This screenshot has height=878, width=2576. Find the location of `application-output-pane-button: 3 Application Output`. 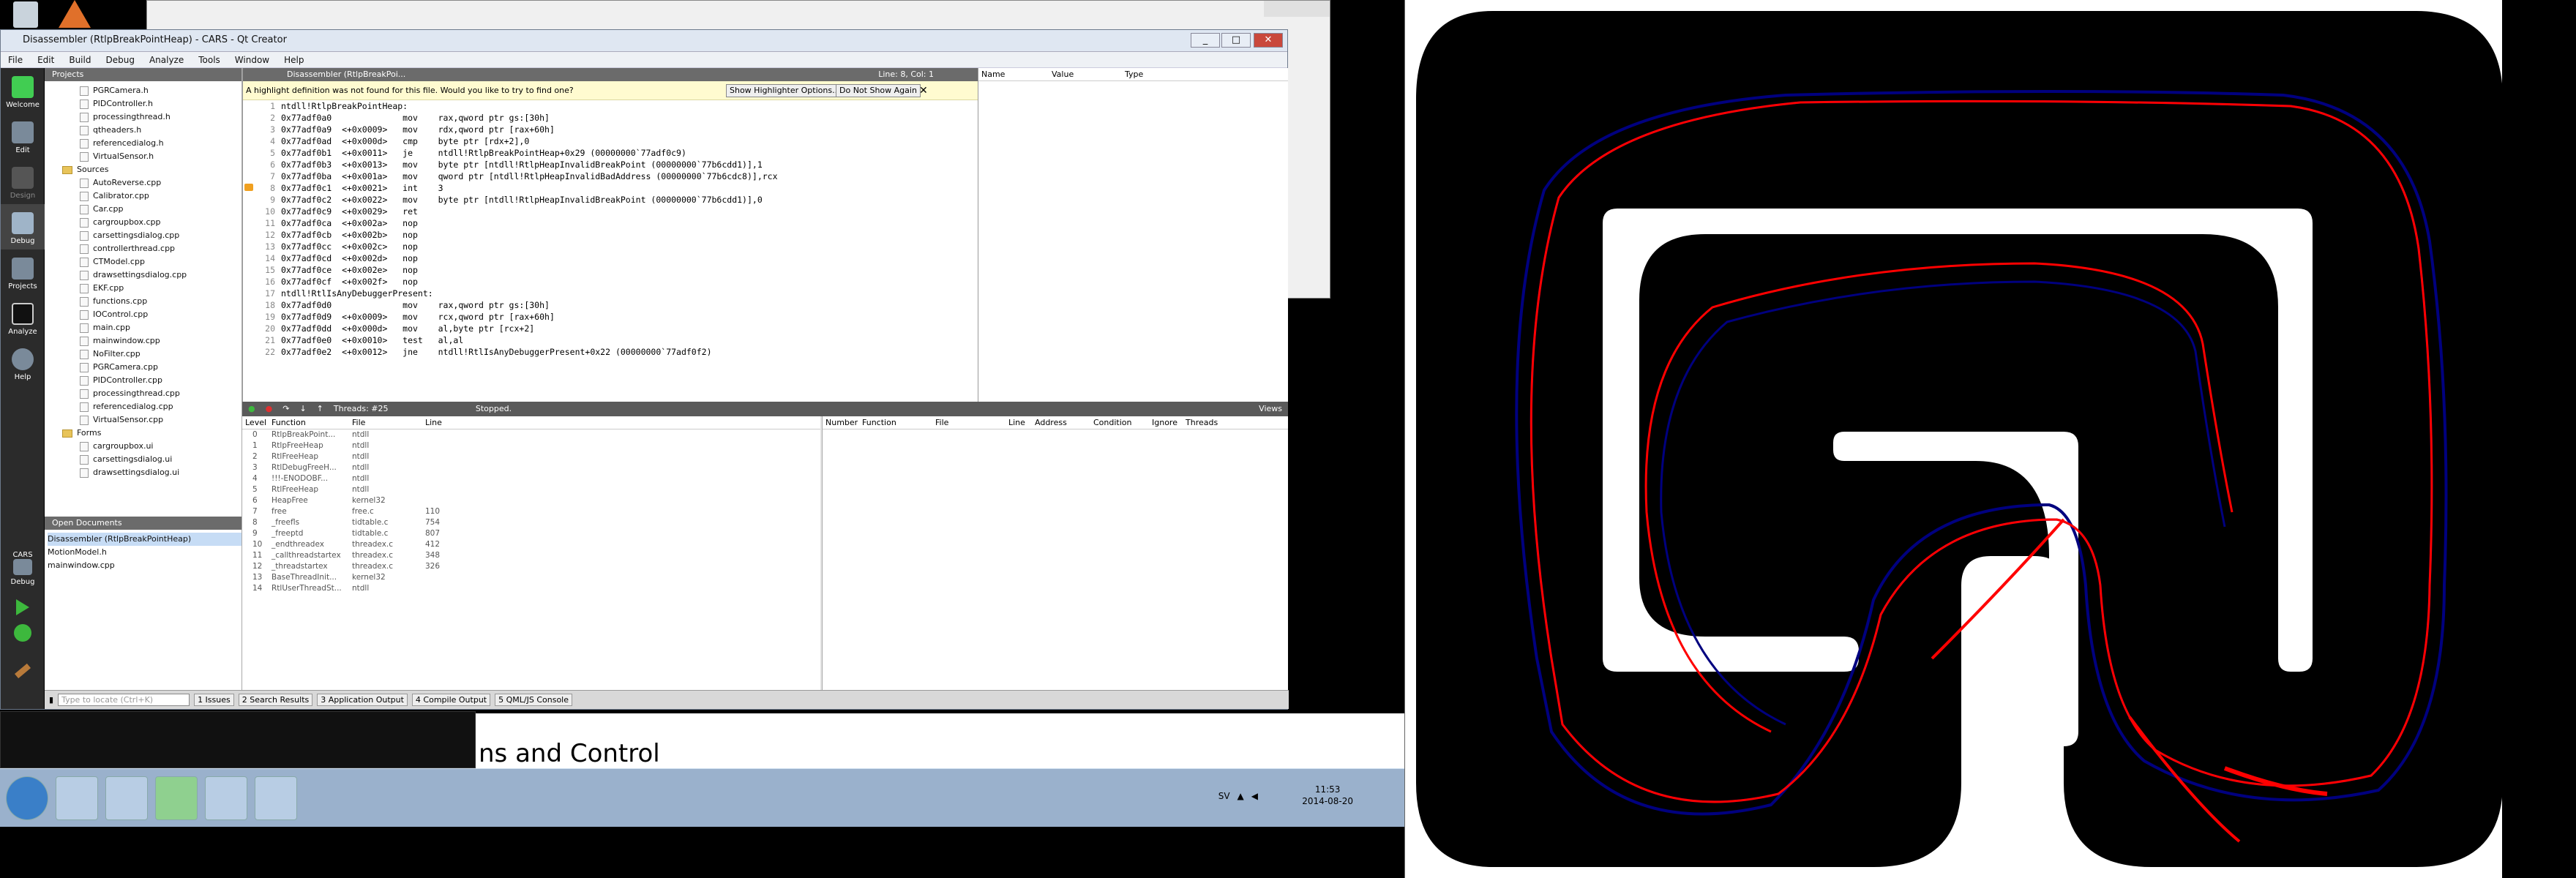

application-output-pane-button: 3 Application Output is located at coordinates (362, 700).